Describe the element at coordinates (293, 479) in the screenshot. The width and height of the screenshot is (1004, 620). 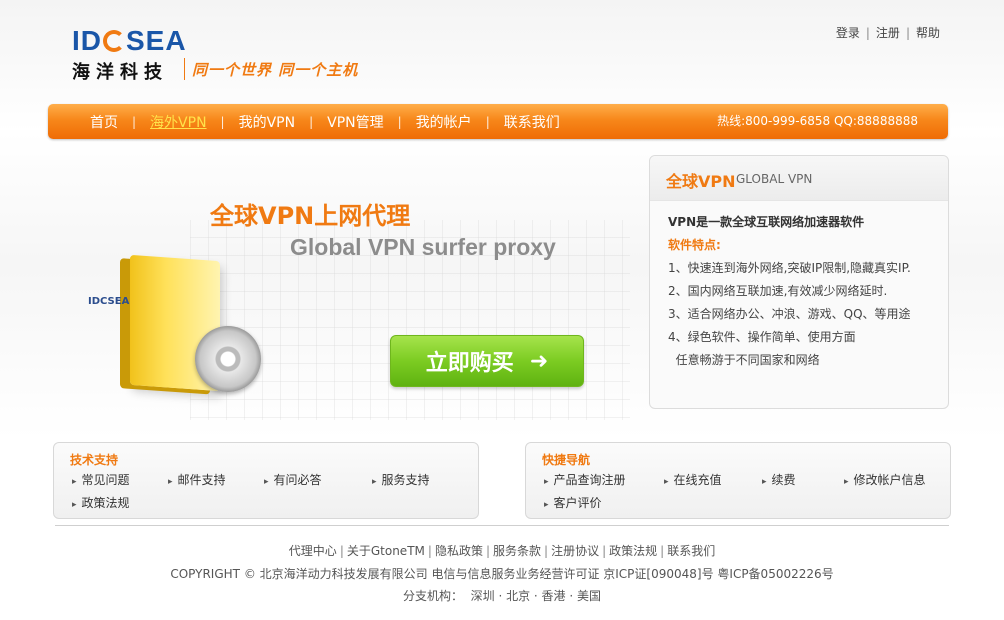
I see `support-link-qa: 有问必答` at that location.